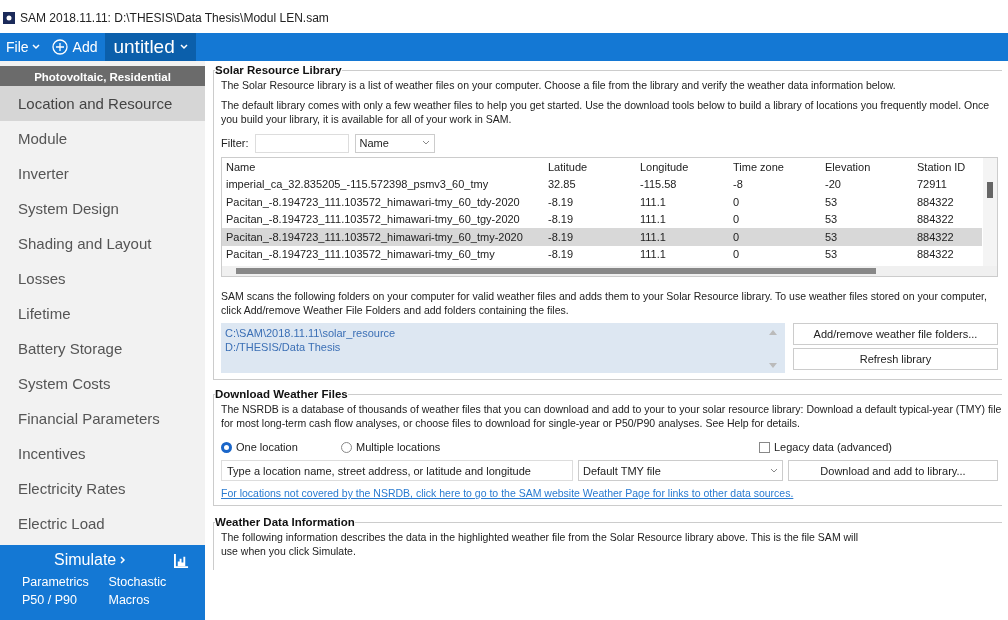 This screenshot has height=620, width=1008. What do you see at coordinates (102, 453) in the screenshot?
I see `sidebar-item: Incentives` at bounding box center [102, 453].